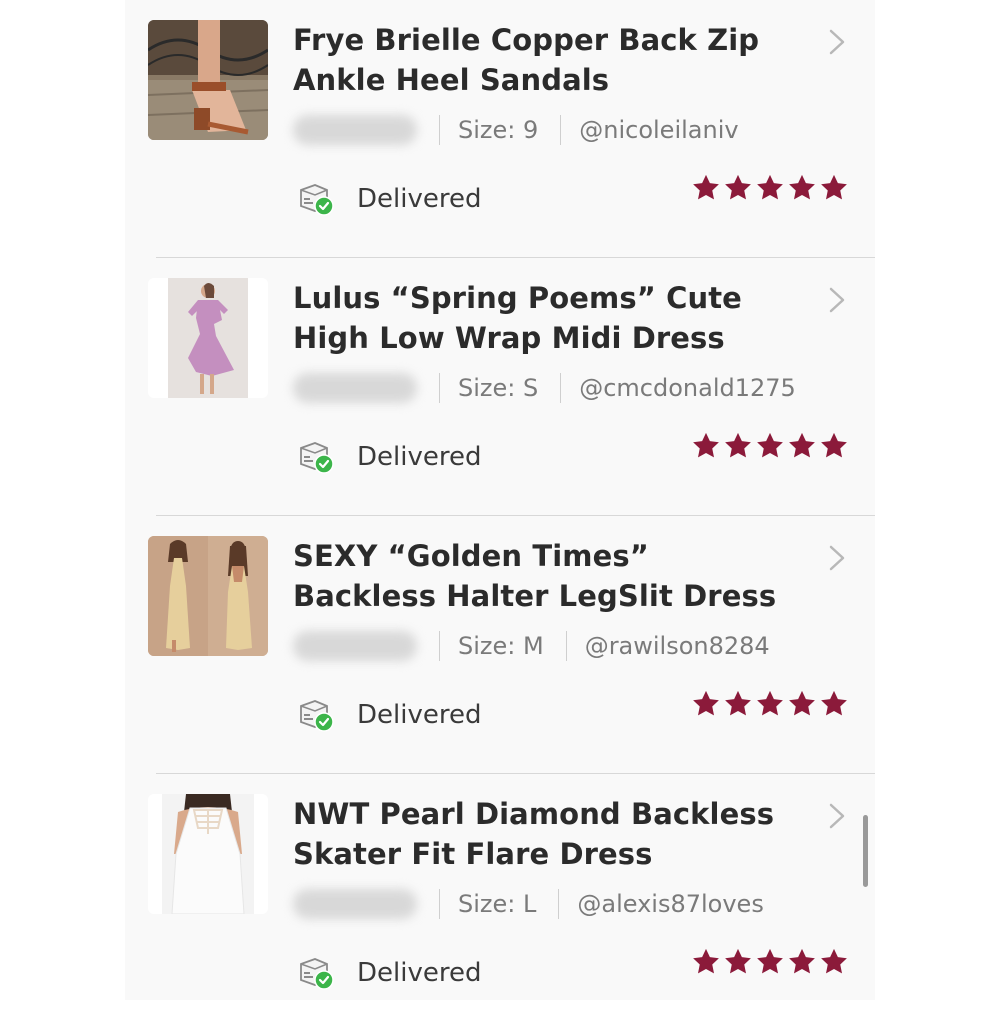 The height and width of the screenshot is (1032, 1000). I want to click on order-meta: Size: L @alexis87loves, so click(528, 904).